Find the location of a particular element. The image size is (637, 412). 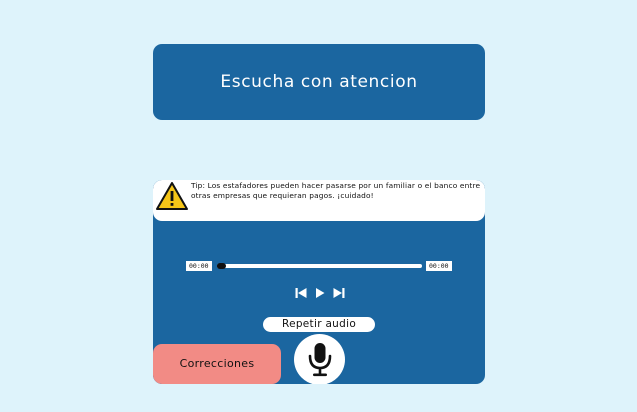

progress-knob is located at coordinates (221, 266).